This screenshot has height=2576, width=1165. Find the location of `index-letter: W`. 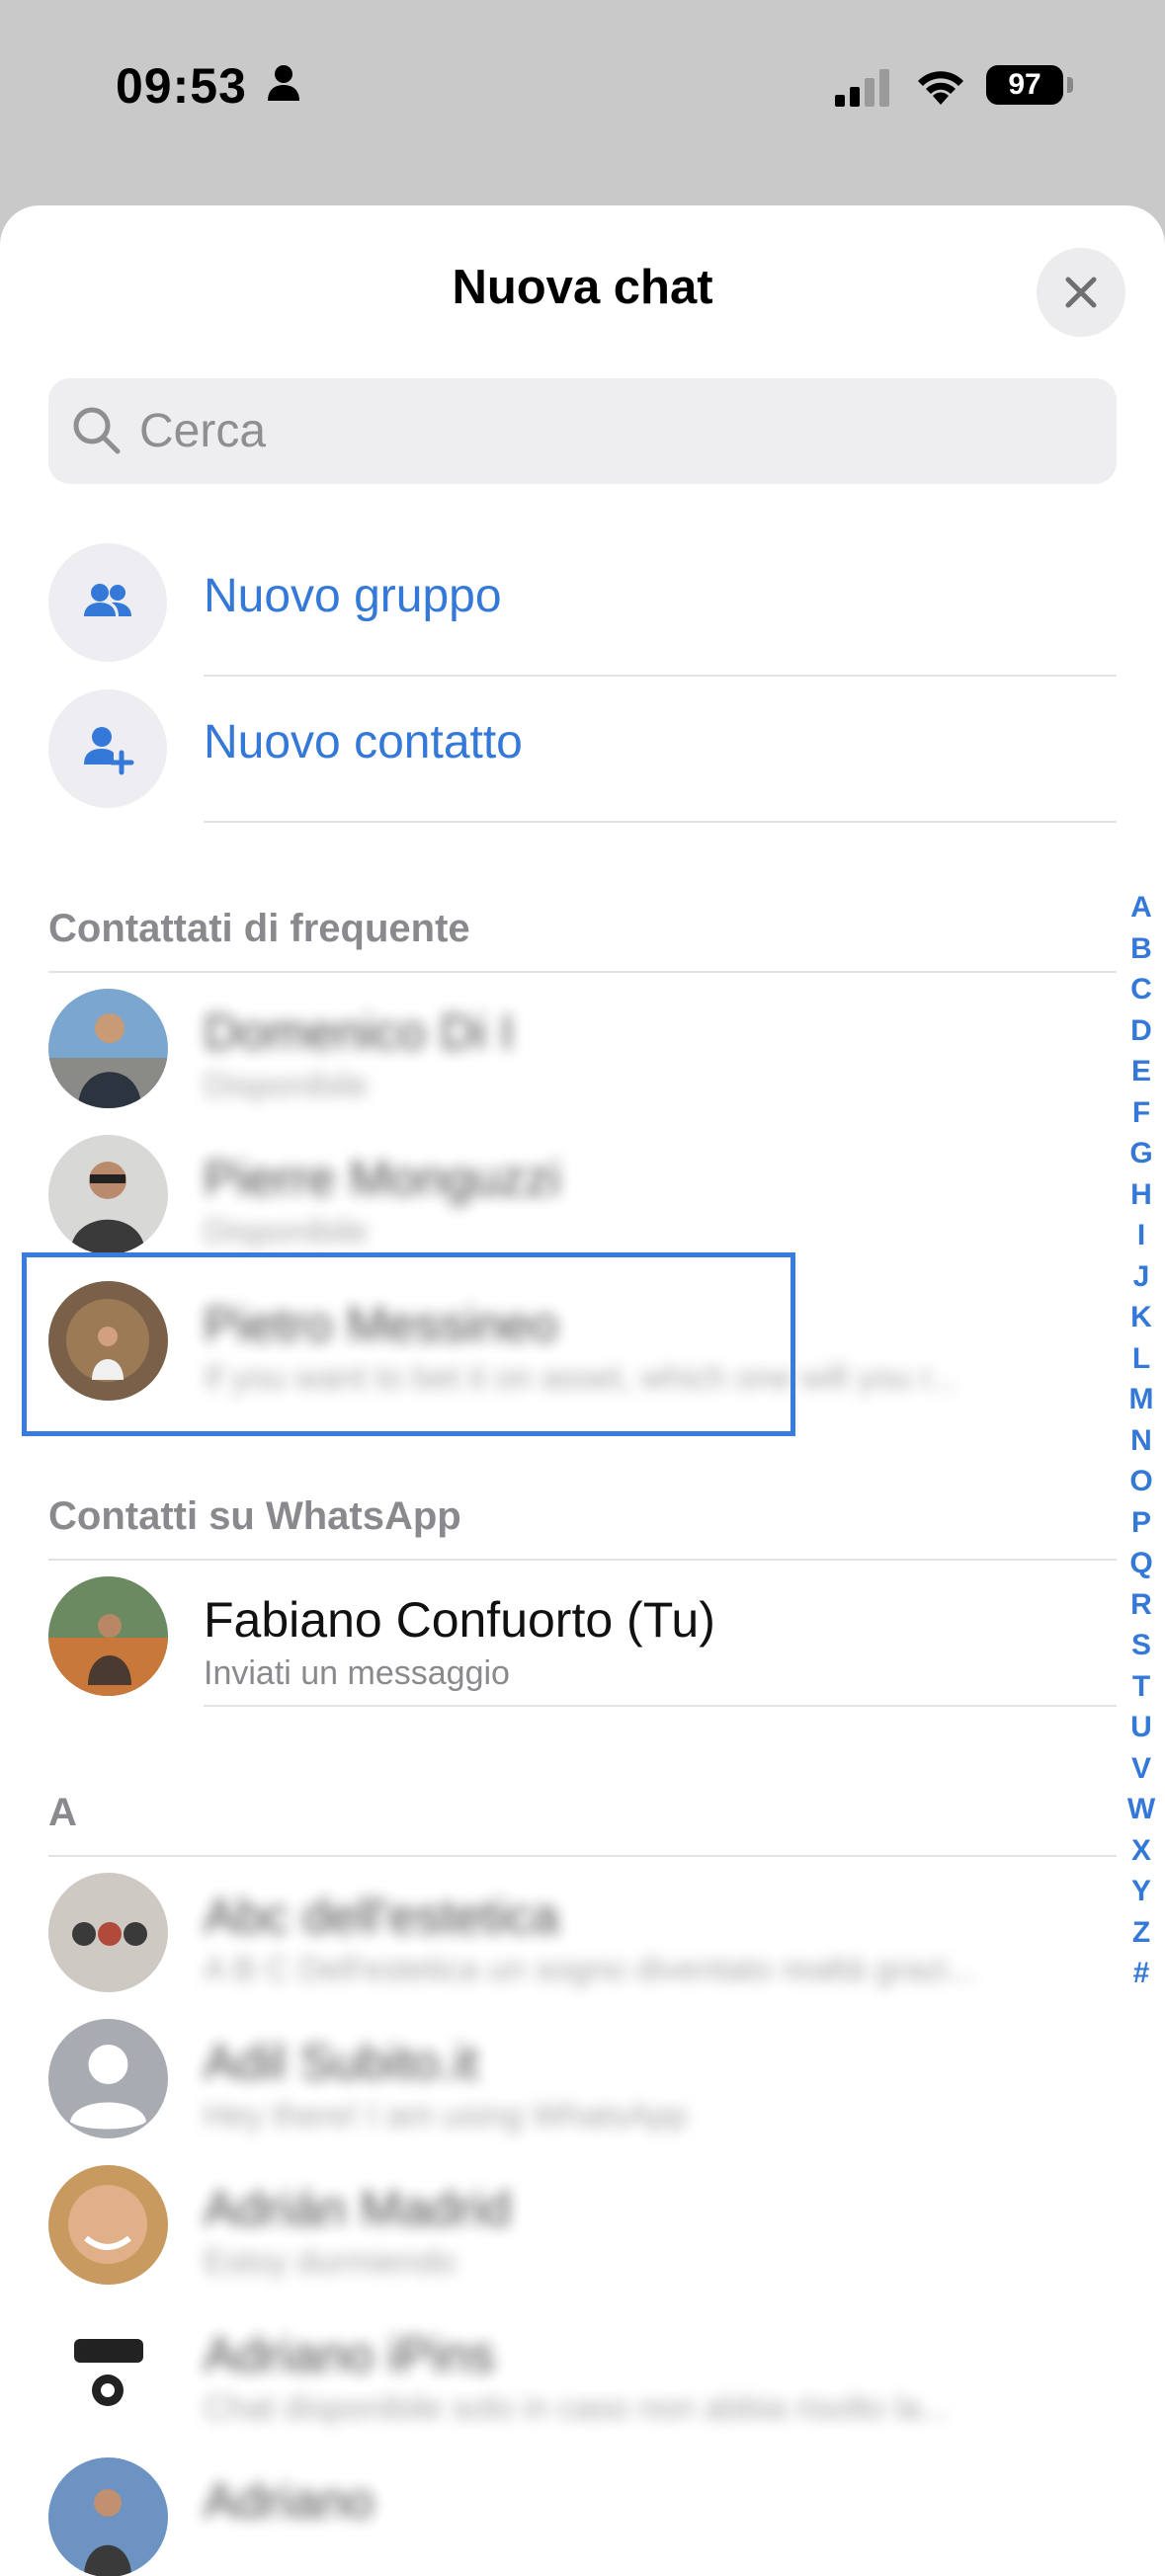

index-letter: W is located at coordinates (1141, 1809).